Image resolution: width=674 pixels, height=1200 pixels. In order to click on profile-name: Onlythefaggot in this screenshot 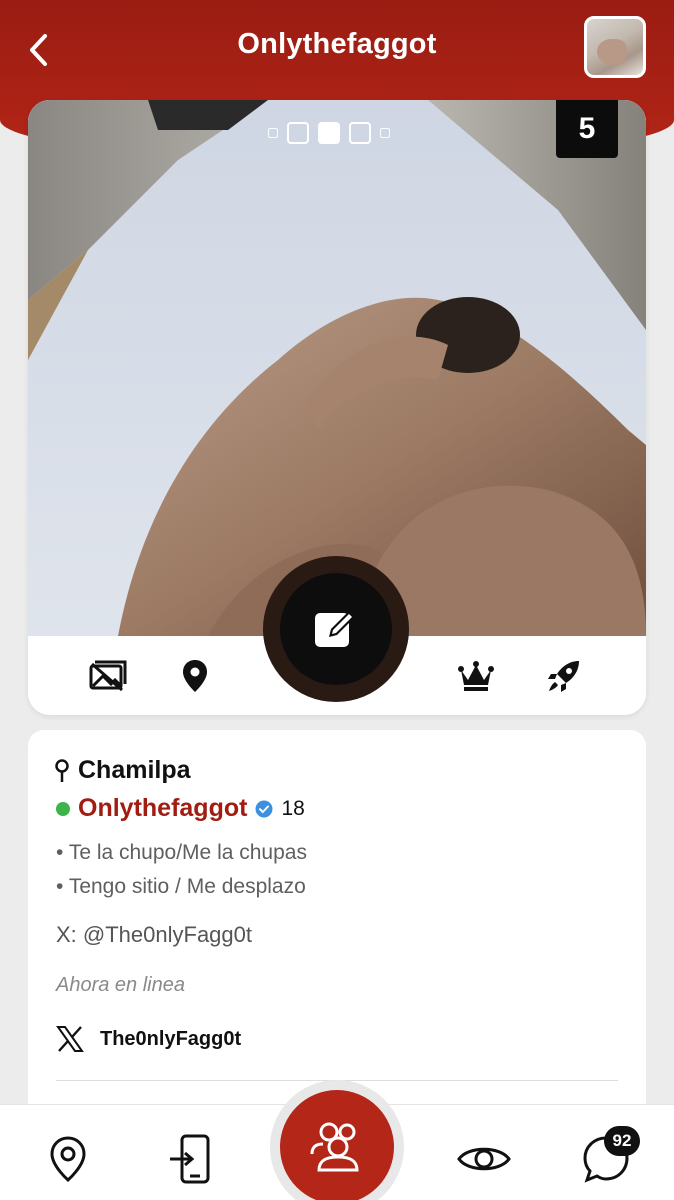, I will do `click(163, 808)`.